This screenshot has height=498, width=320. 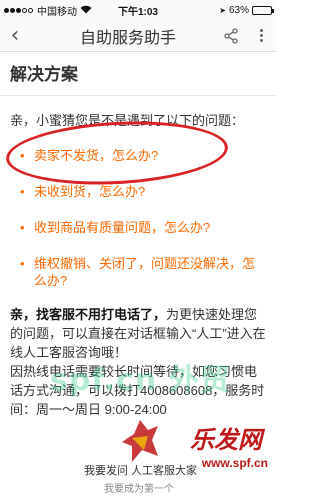 I want to click on intro-text: 亲，小蜜猜您是不是遇到了以下的问题：, so click(x=127, y=120).